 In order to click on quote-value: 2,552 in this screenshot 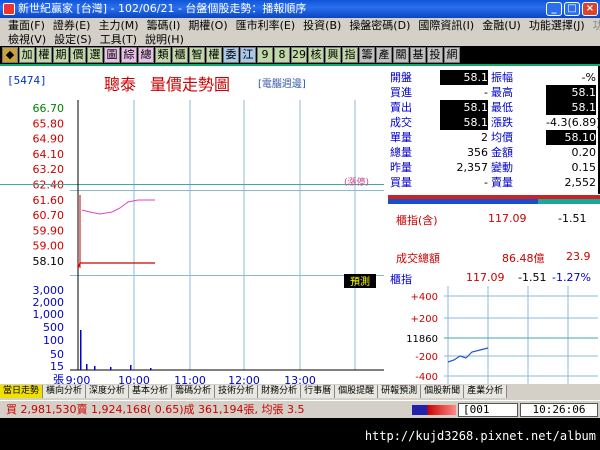, I will do `click(580, 182)`.